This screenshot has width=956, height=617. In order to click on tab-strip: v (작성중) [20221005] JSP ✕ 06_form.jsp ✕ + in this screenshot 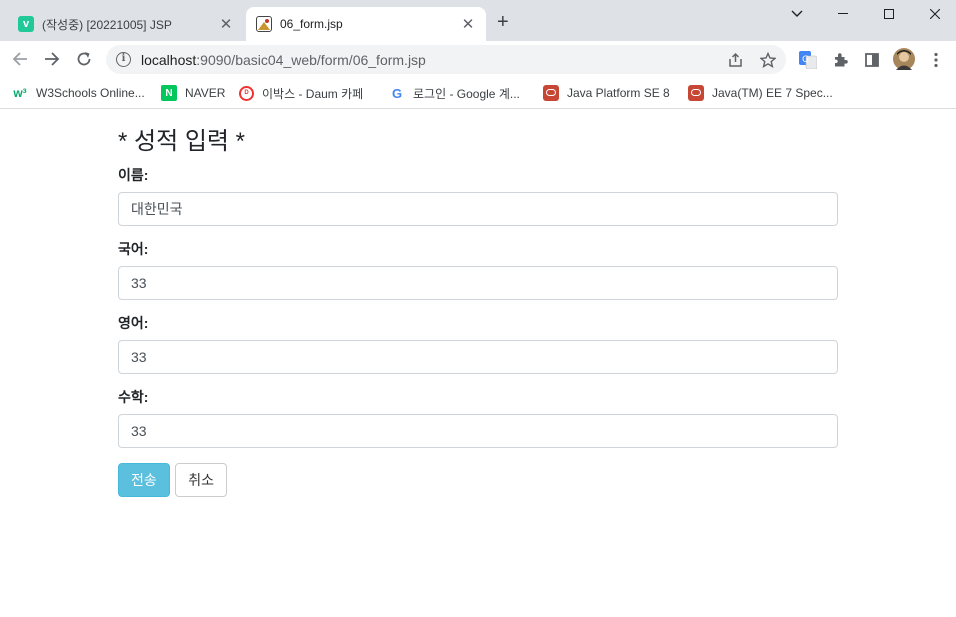, I will do `click(478, 20)`.